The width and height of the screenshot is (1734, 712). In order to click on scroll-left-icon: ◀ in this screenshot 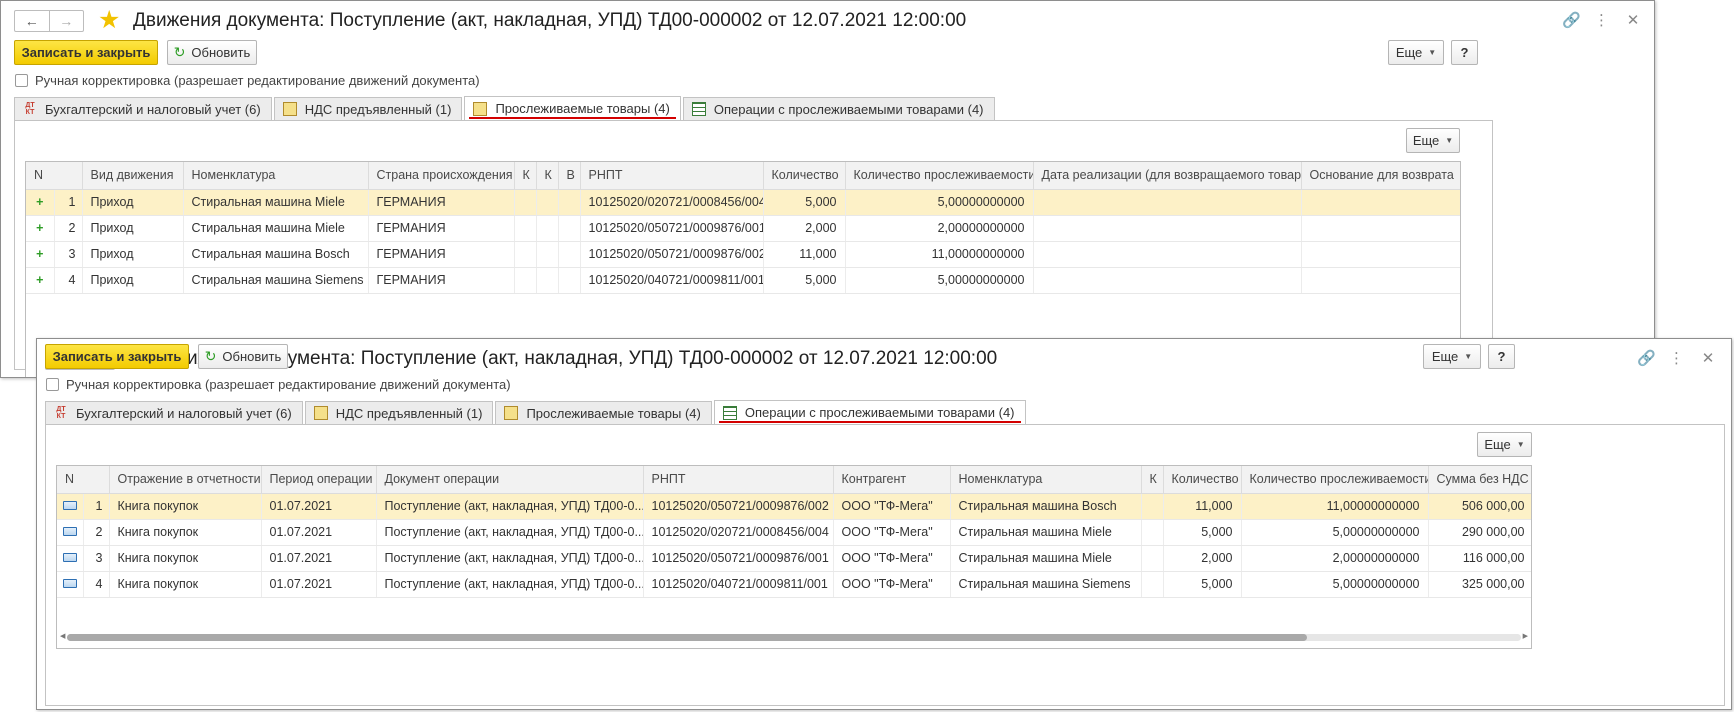, I will do `click(62, 636)`.